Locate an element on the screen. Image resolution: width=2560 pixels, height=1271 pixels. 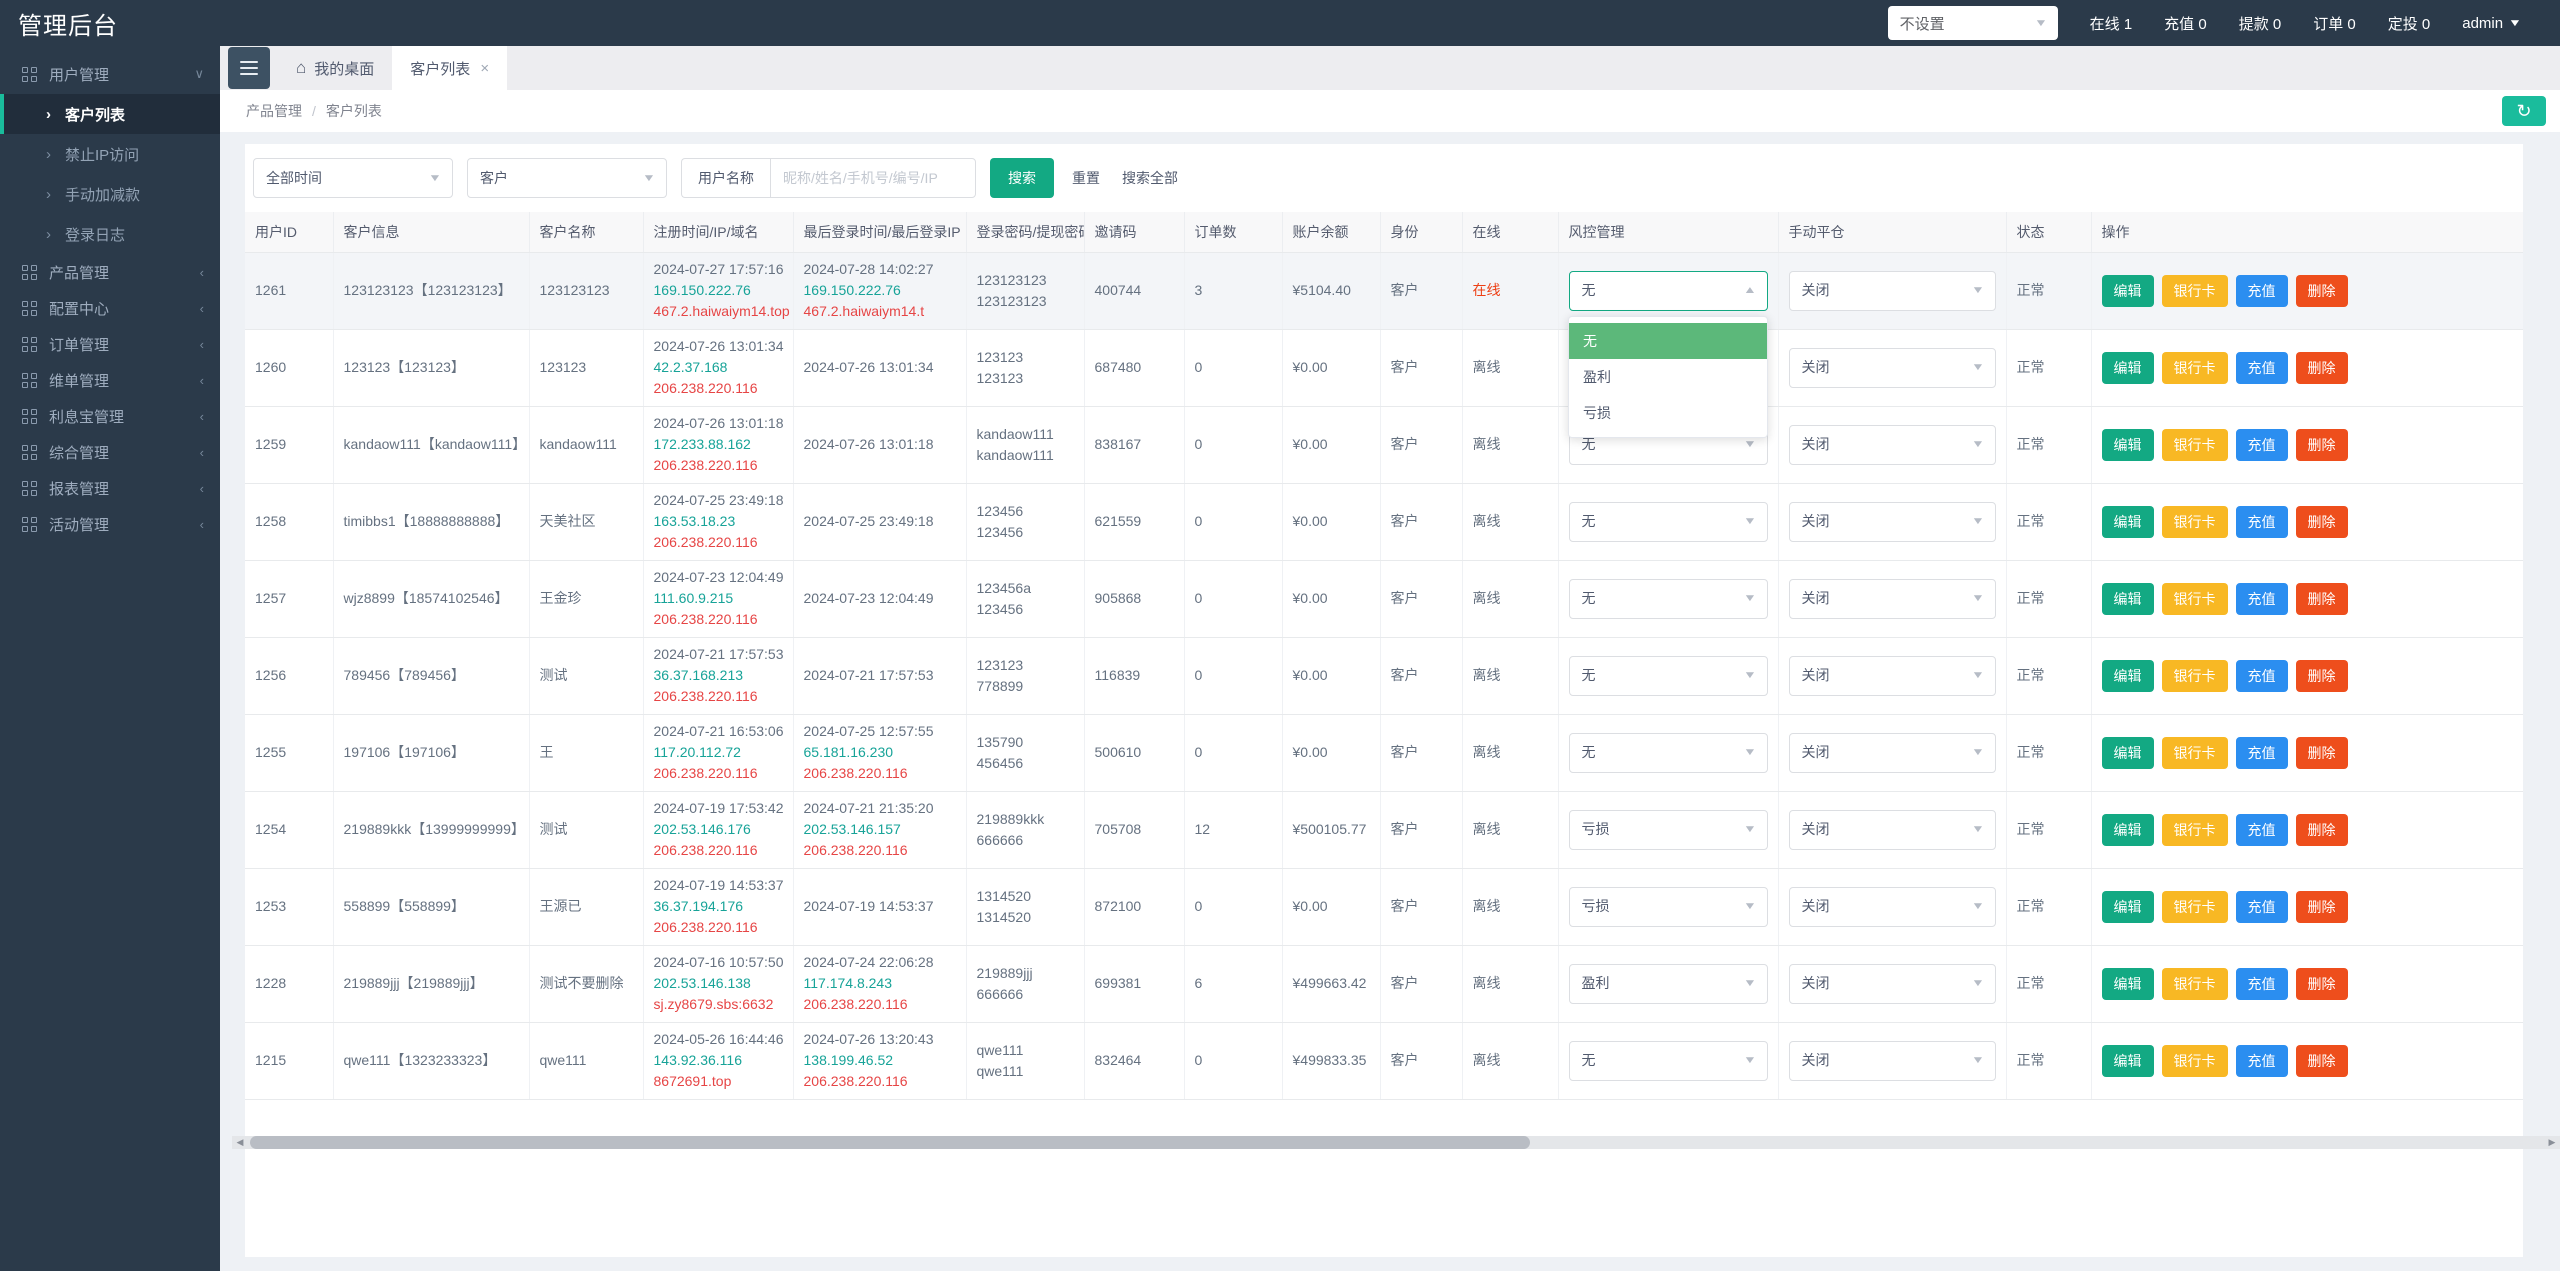
horizontal-scrollbar: ◀ ▶ is located at coordinates (1396, 1142).